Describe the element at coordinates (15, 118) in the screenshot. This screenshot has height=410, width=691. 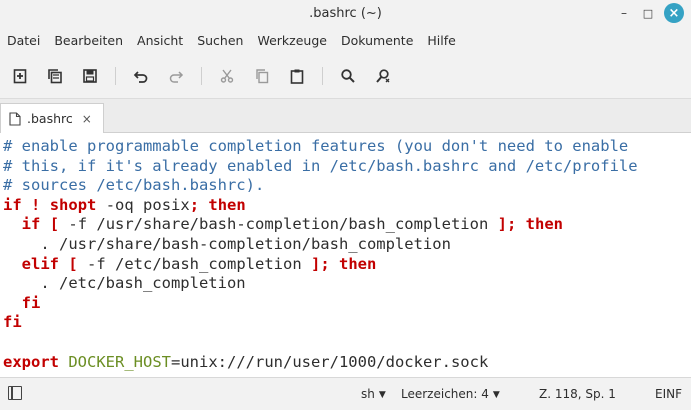
I see `file-icon` at that location.